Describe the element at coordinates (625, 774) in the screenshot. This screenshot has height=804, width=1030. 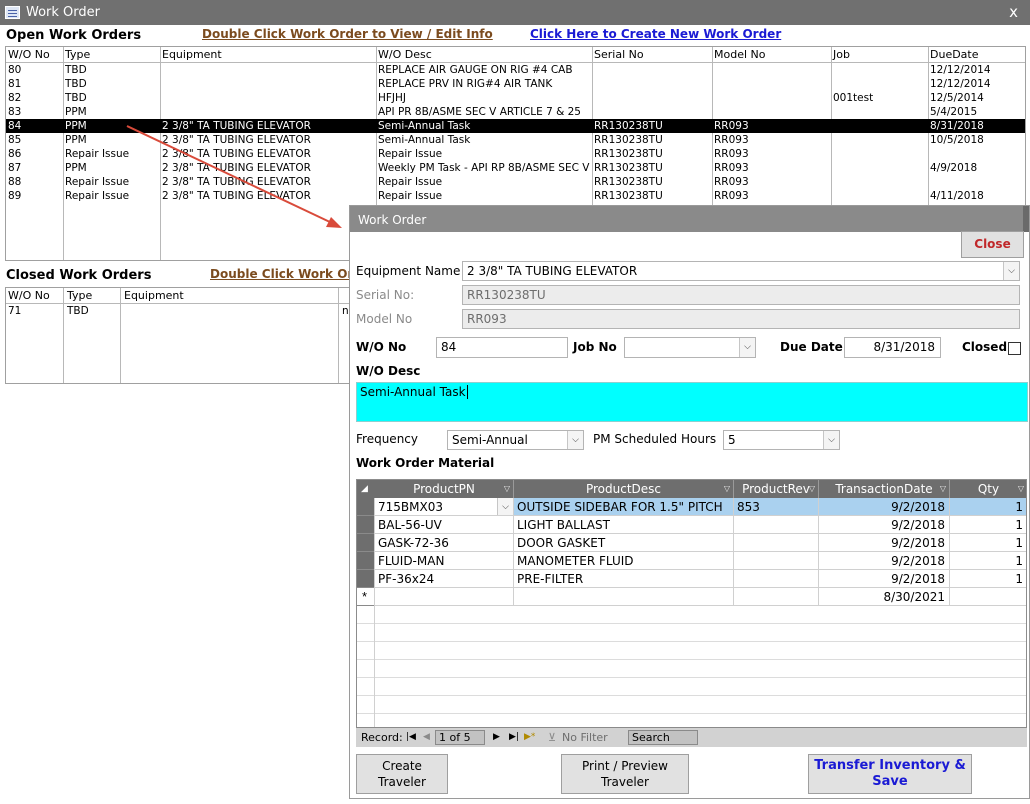
I see `print-traveler-button: Print / Preview Traveler` at that location.